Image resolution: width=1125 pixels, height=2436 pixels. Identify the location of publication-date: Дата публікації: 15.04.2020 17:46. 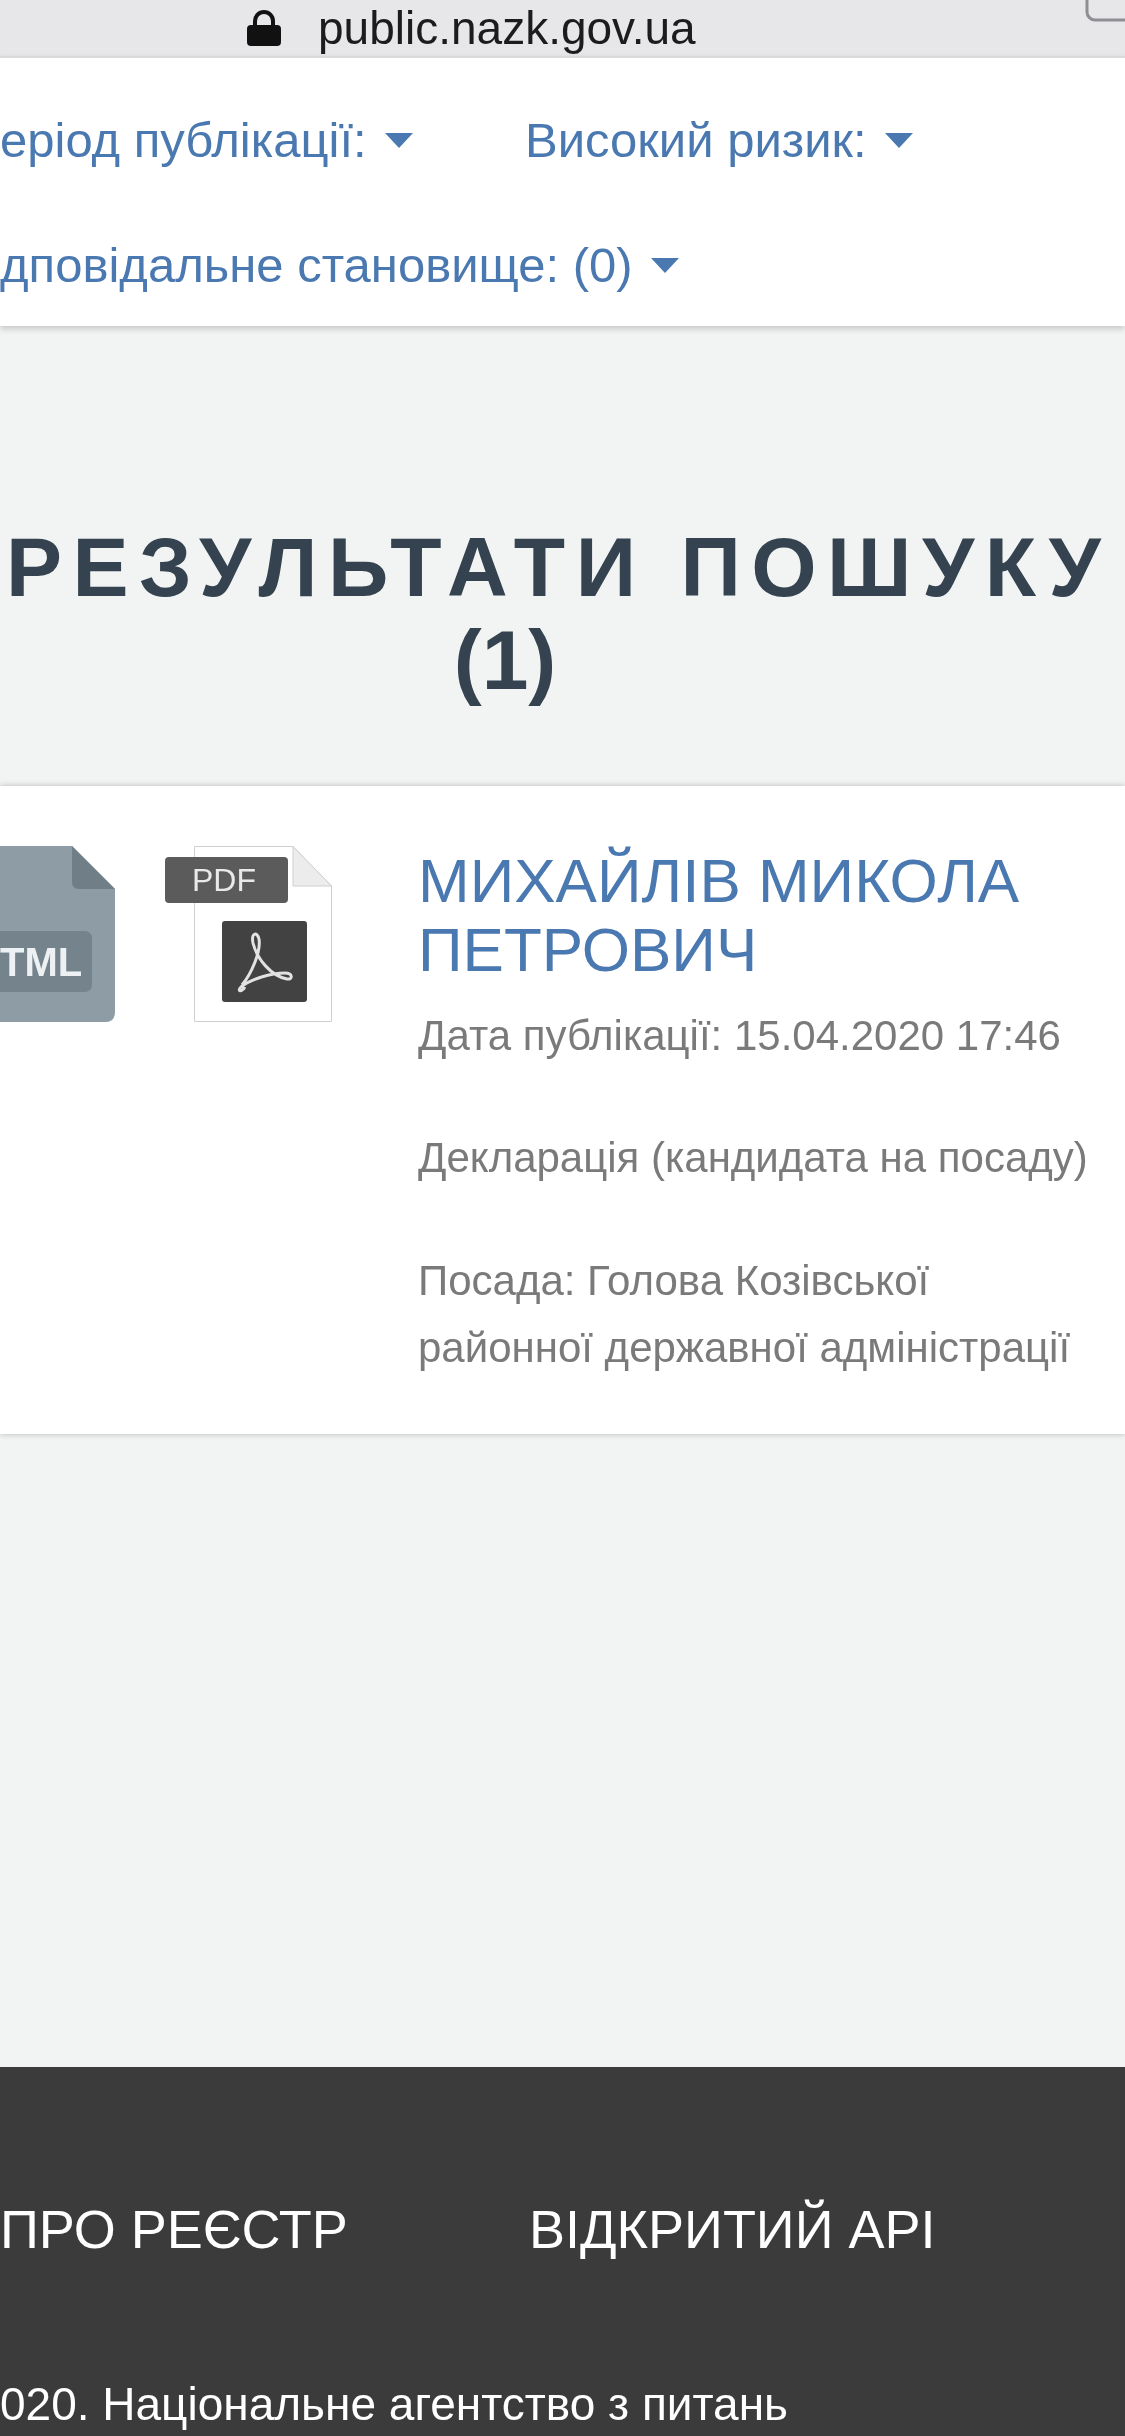
(740, 1036).